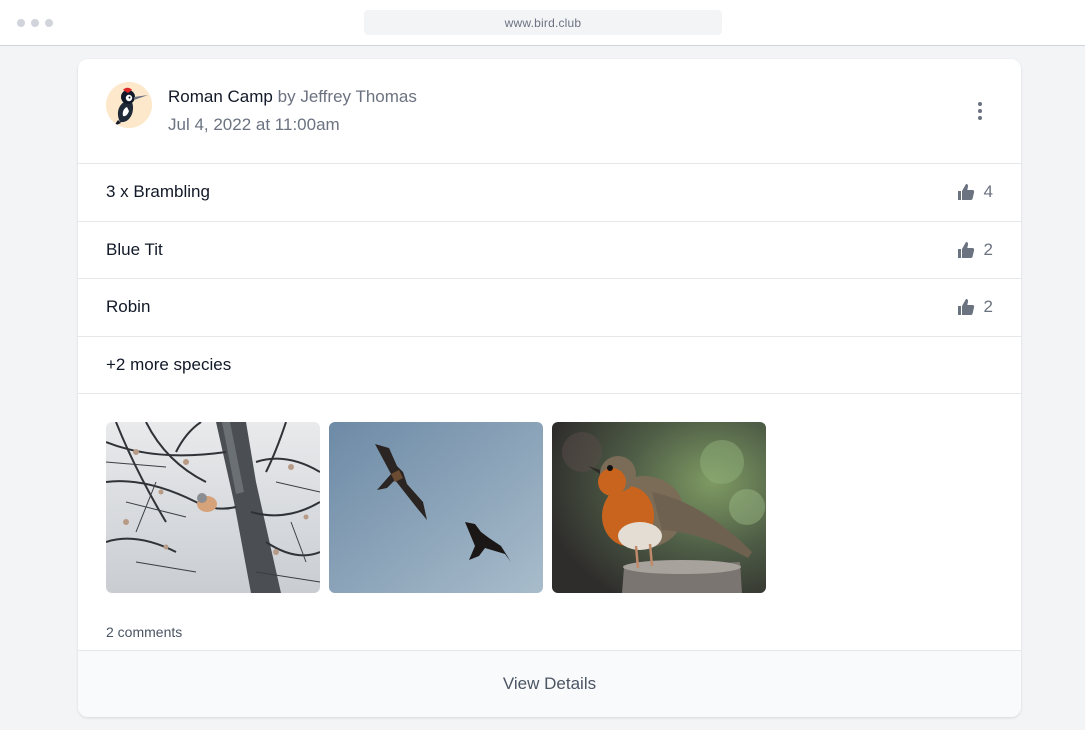 The image size is (1085, 730). Describe the element at coordinates (220, 96) in the screenshot. I see `location-link: Roman Camp` at that location.